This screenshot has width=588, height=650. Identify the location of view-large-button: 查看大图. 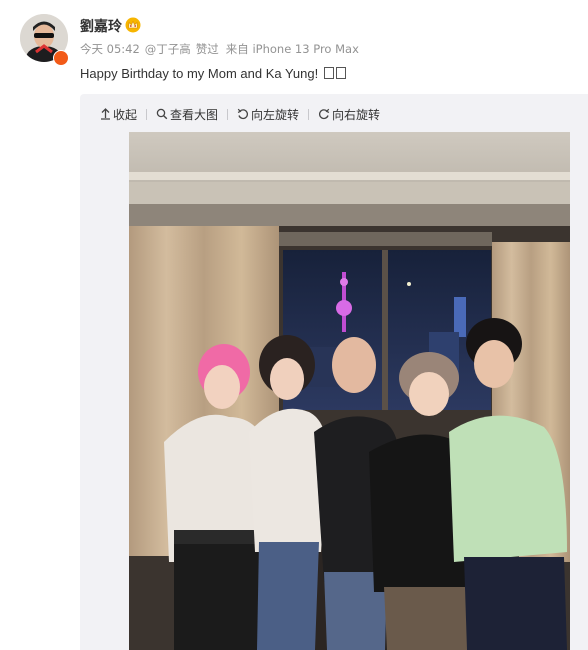
(187, 114).